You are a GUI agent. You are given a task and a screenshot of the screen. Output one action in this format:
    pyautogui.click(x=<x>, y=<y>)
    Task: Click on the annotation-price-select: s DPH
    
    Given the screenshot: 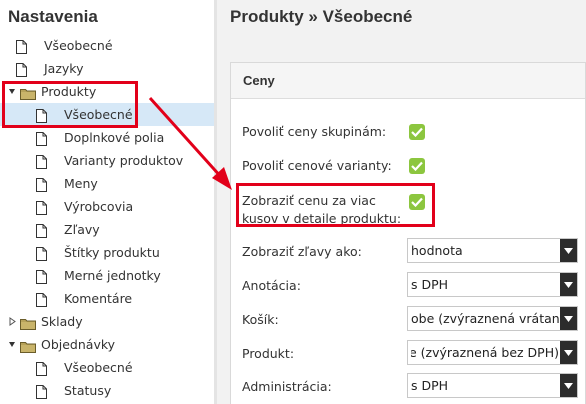 What is the action you would take?
    pyautogui.click(x=492, y=284)
    